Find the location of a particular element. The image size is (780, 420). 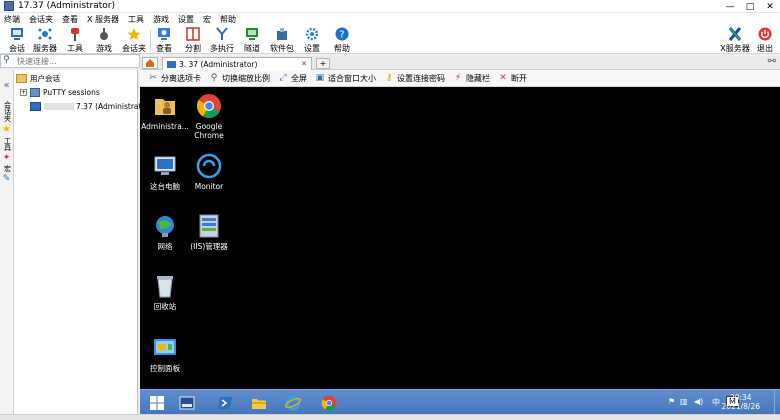

powershell-icon is located at coordinates (225, 402).